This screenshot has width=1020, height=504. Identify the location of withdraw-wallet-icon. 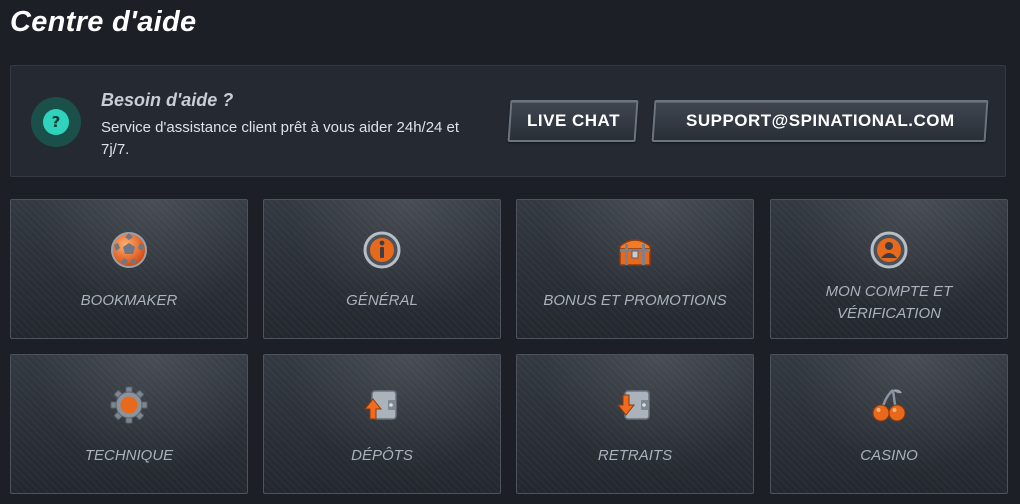
(635, 405).